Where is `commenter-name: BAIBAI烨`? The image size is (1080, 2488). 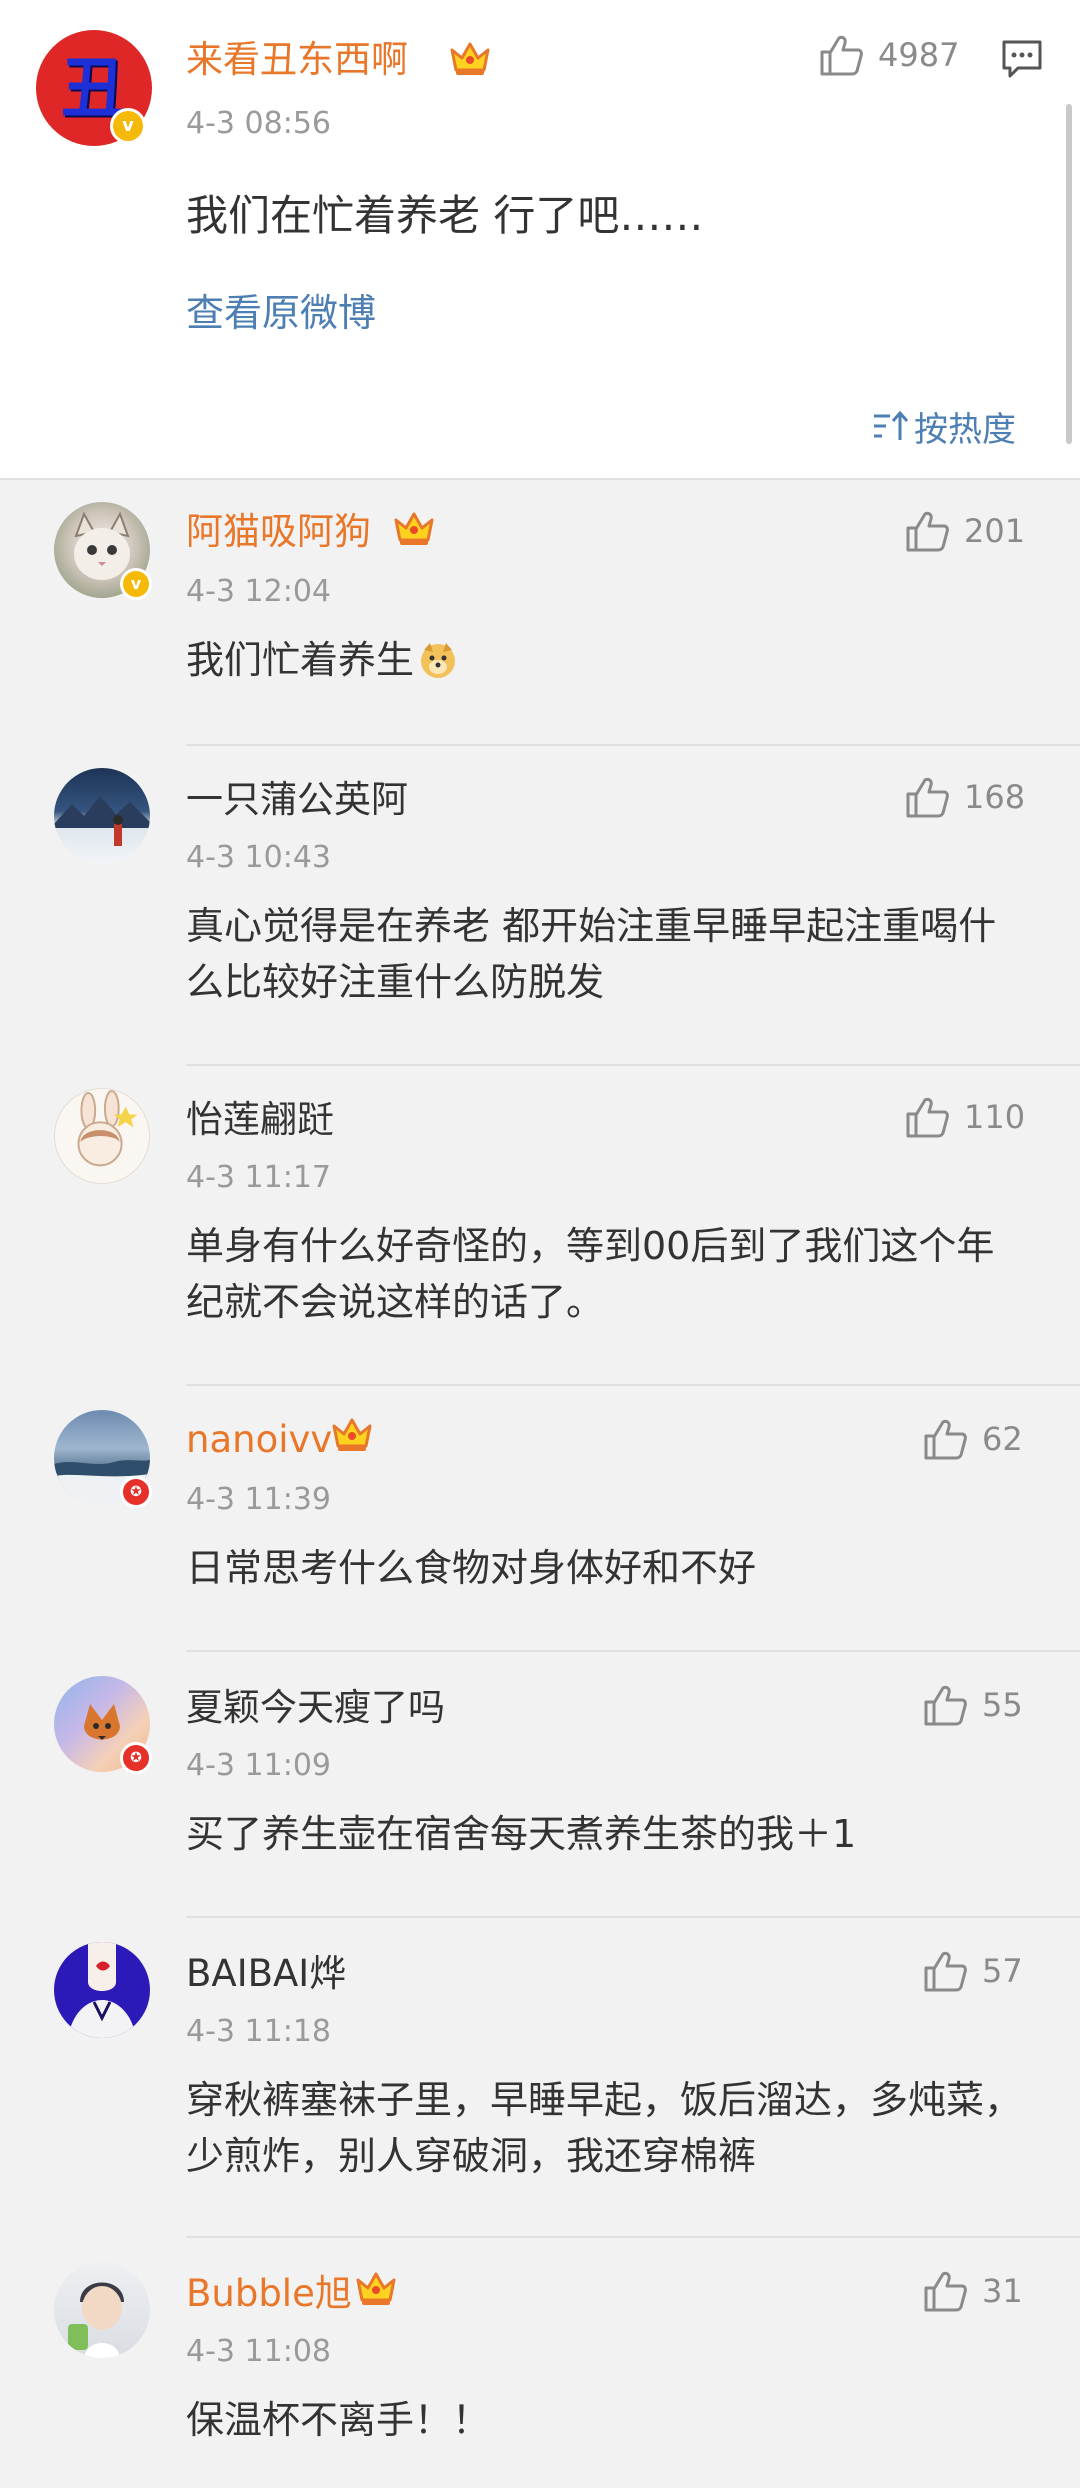 commenter-name: BAIBAI烨 is located at coordinates (266, 1974).